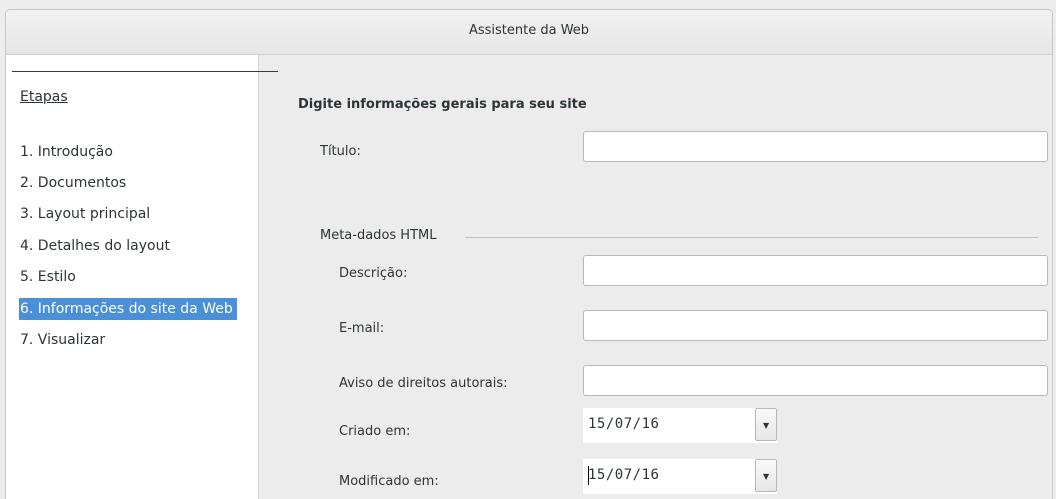  I want to click on created-date-value: 15/07/16, so click(624, 424).